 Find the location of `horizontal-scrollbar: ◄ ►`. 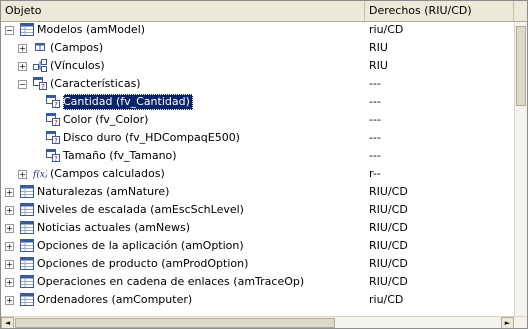

horizontal-scrollbar: ◄ ► is located at coordinates (264, 322).